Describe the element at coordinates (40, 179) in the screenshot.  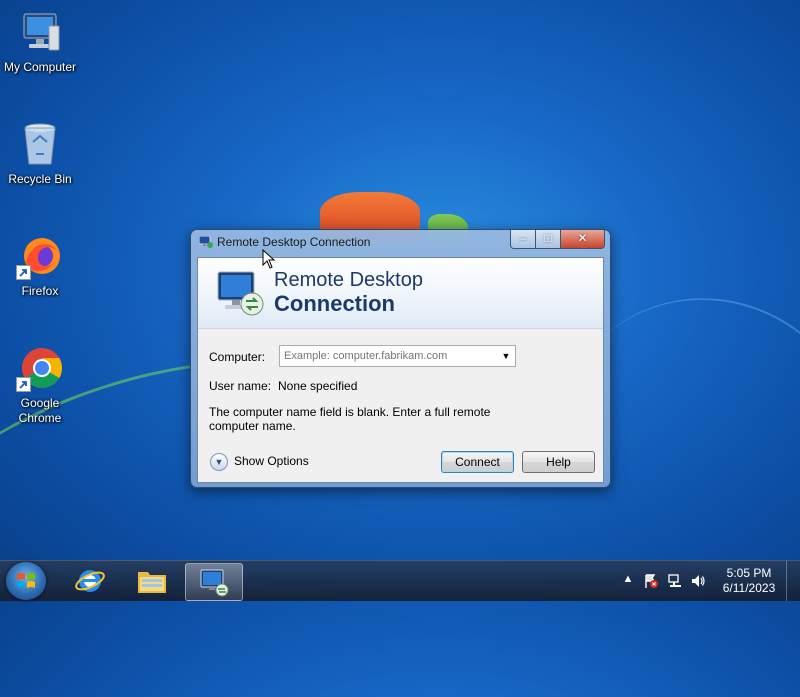
I see `desktop-icon-label: Recycle Bin` at that location.